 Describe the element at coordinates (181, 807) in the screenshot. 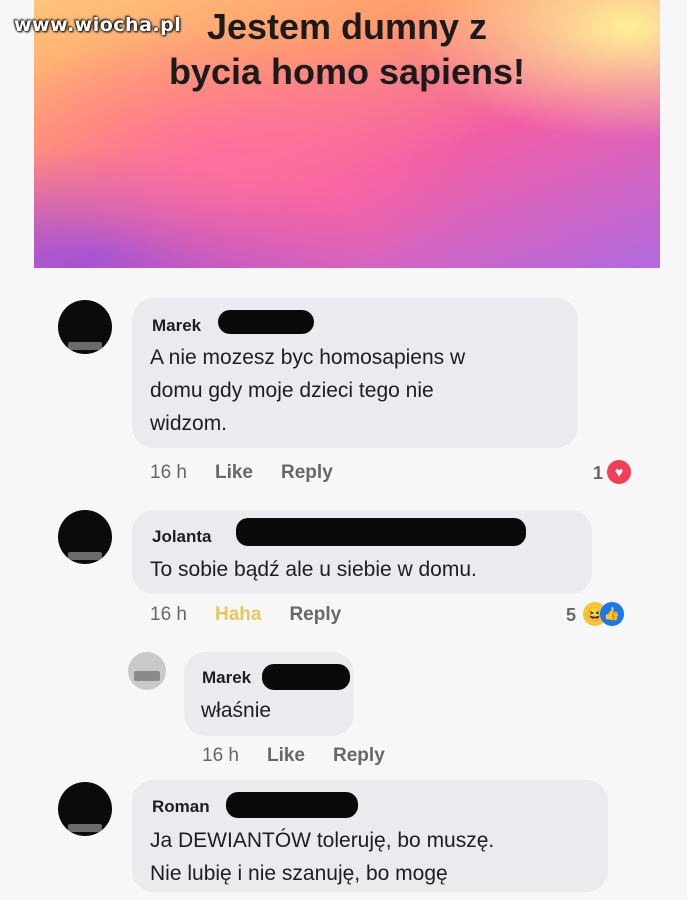

I see `comment-author: Roman` at that location.